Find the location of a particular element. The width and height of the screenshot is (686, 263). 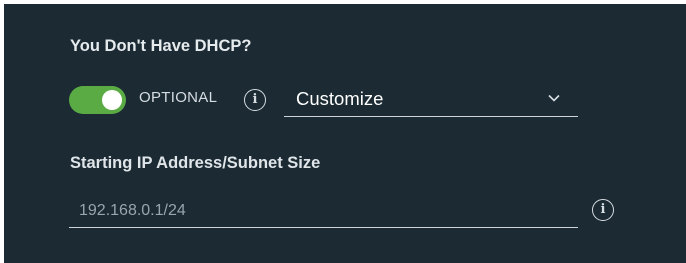

dhcp-mode-select: Customize is located at coordinates (431, 100).